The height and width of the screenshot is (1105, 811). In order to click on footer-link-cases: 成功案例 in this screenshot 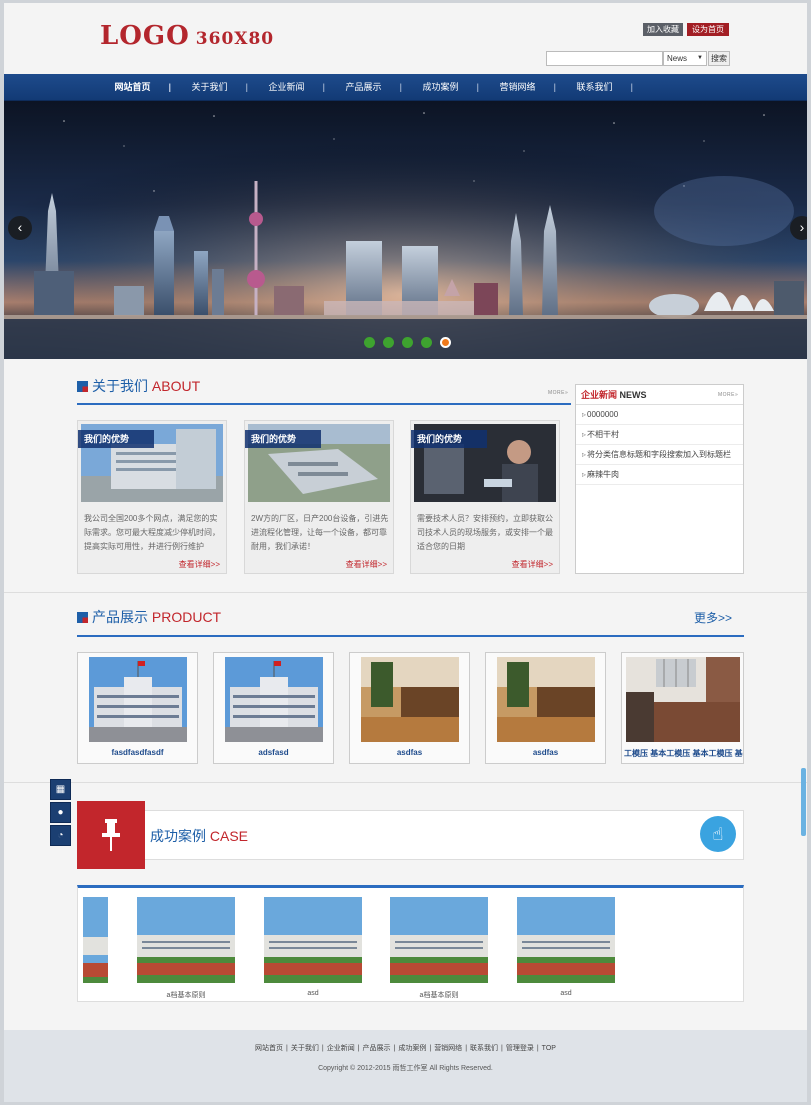, I will do `click(412, 1048)`.